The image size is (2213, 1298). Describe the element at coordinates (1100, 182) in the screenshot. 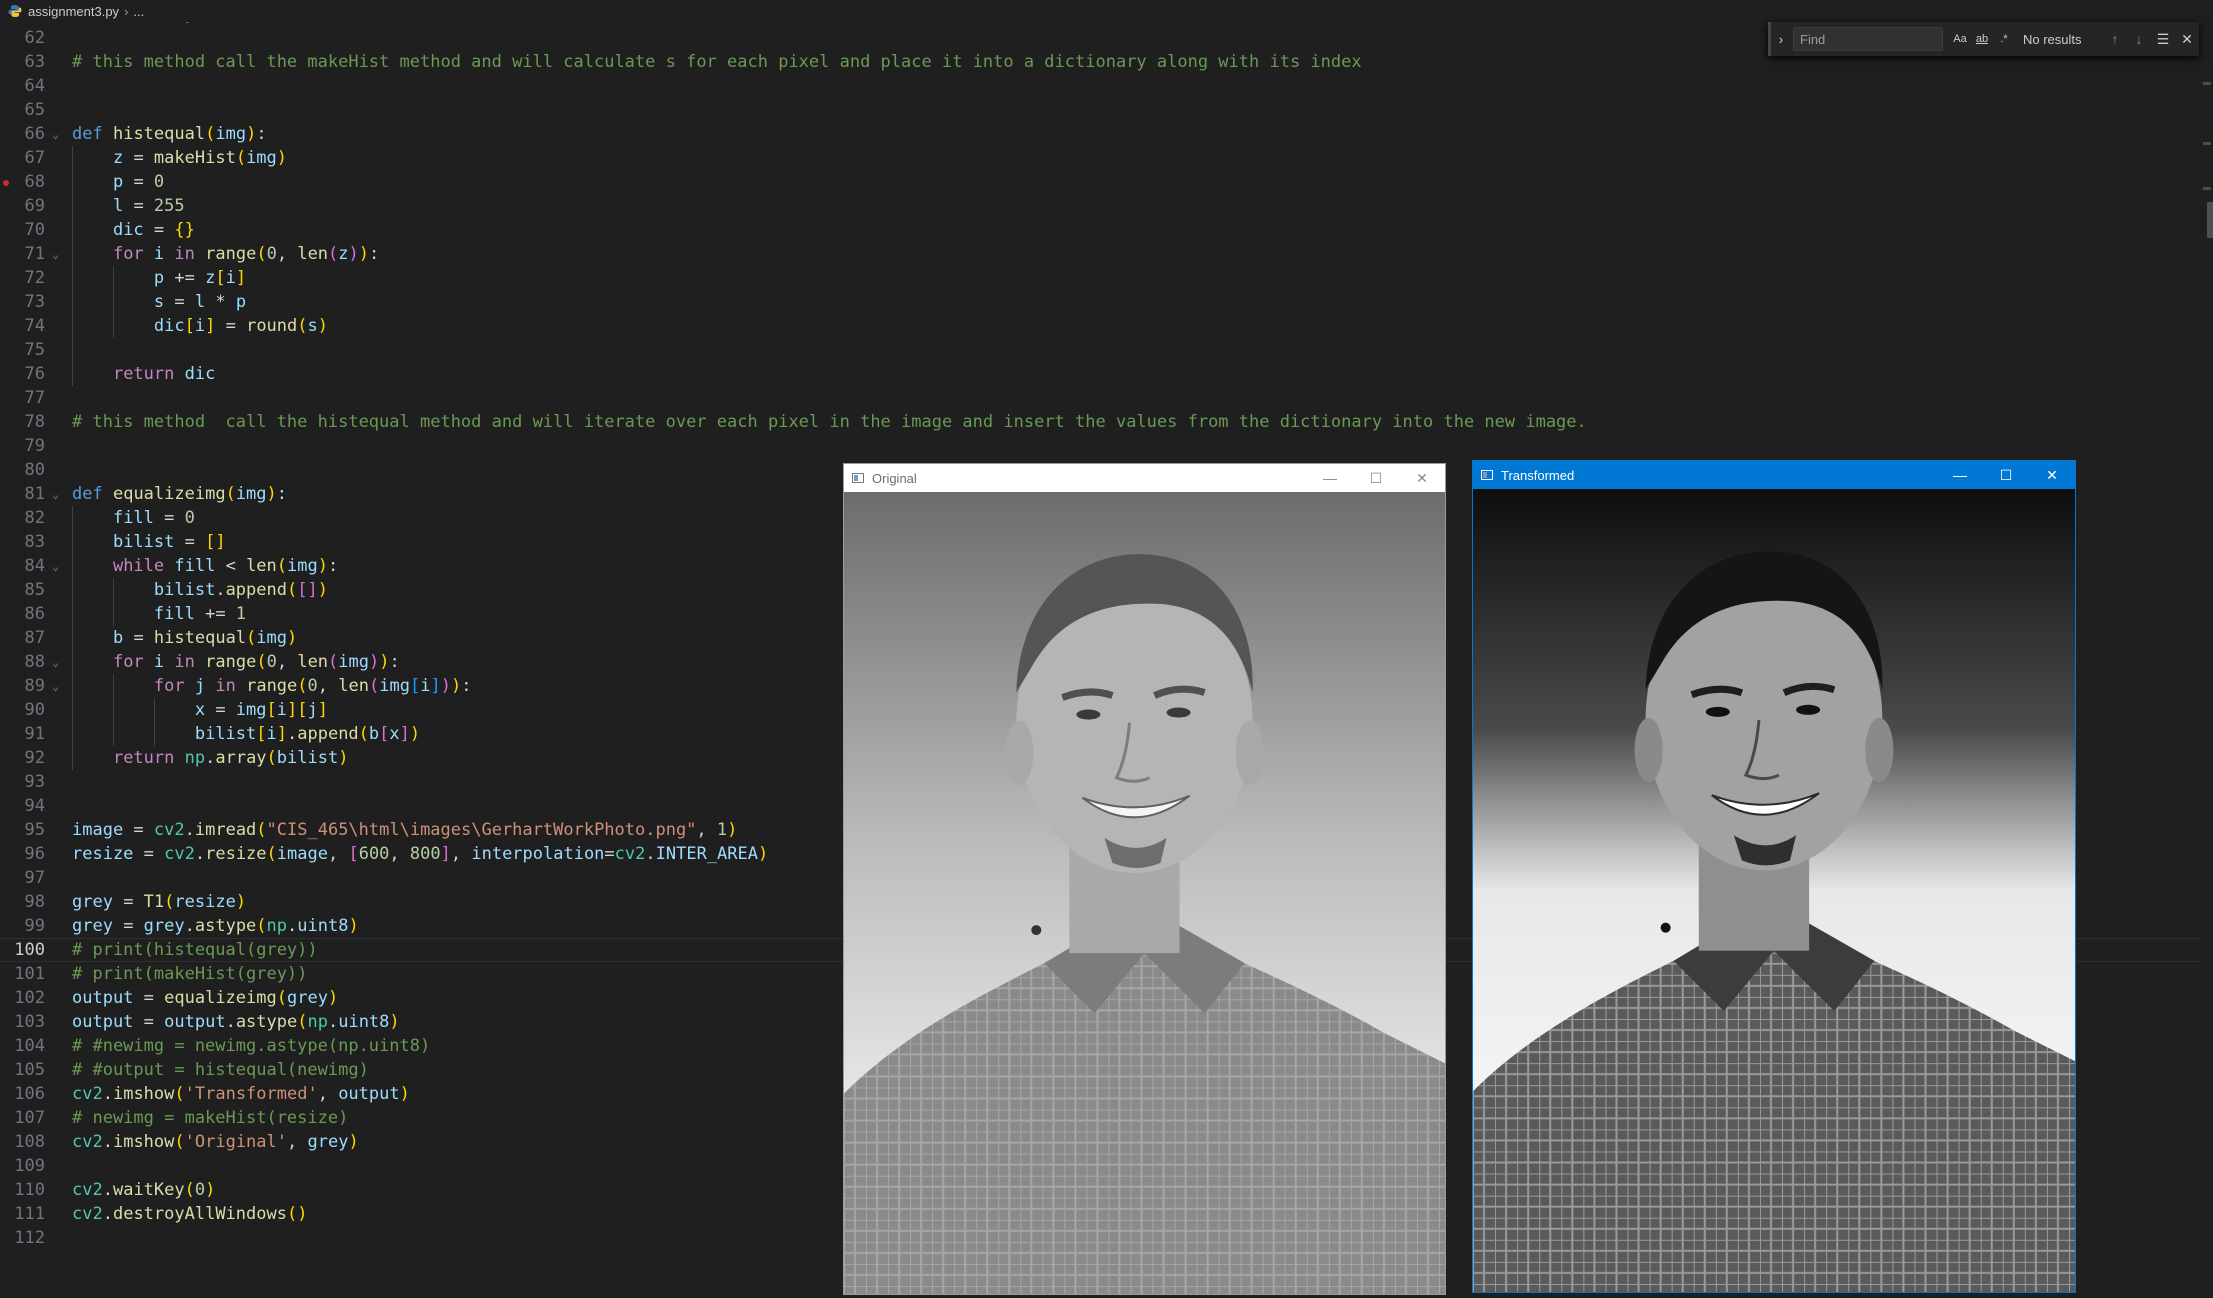

I see `code-line: 68 p = 0` at that location.